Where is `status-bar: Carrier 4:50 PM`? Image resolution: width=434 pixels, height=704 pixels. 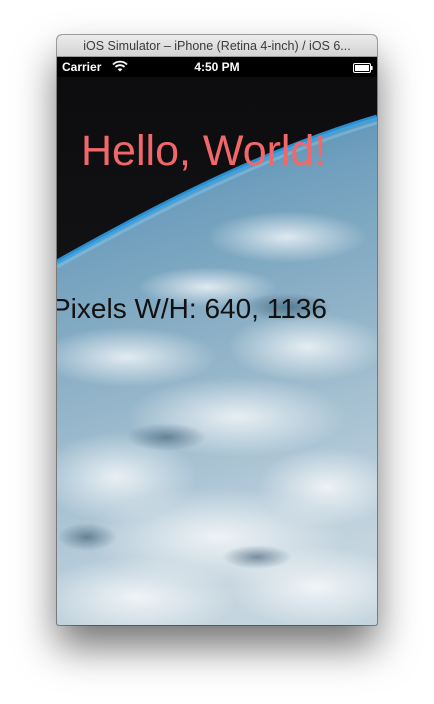
status-bar: Carrier 4:50 PM is located at coordinates (217, 67).